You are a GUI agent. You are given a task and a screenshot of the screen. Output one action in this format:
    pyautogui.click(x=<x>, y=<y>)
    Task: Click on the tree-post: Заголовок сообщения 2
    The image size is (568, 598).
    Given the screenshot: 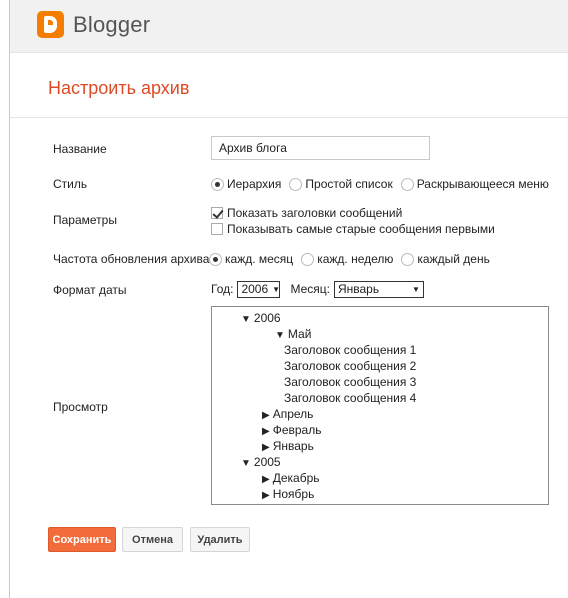 What is the action you would take?
    pyautogui.click(x=350, y=366)
    